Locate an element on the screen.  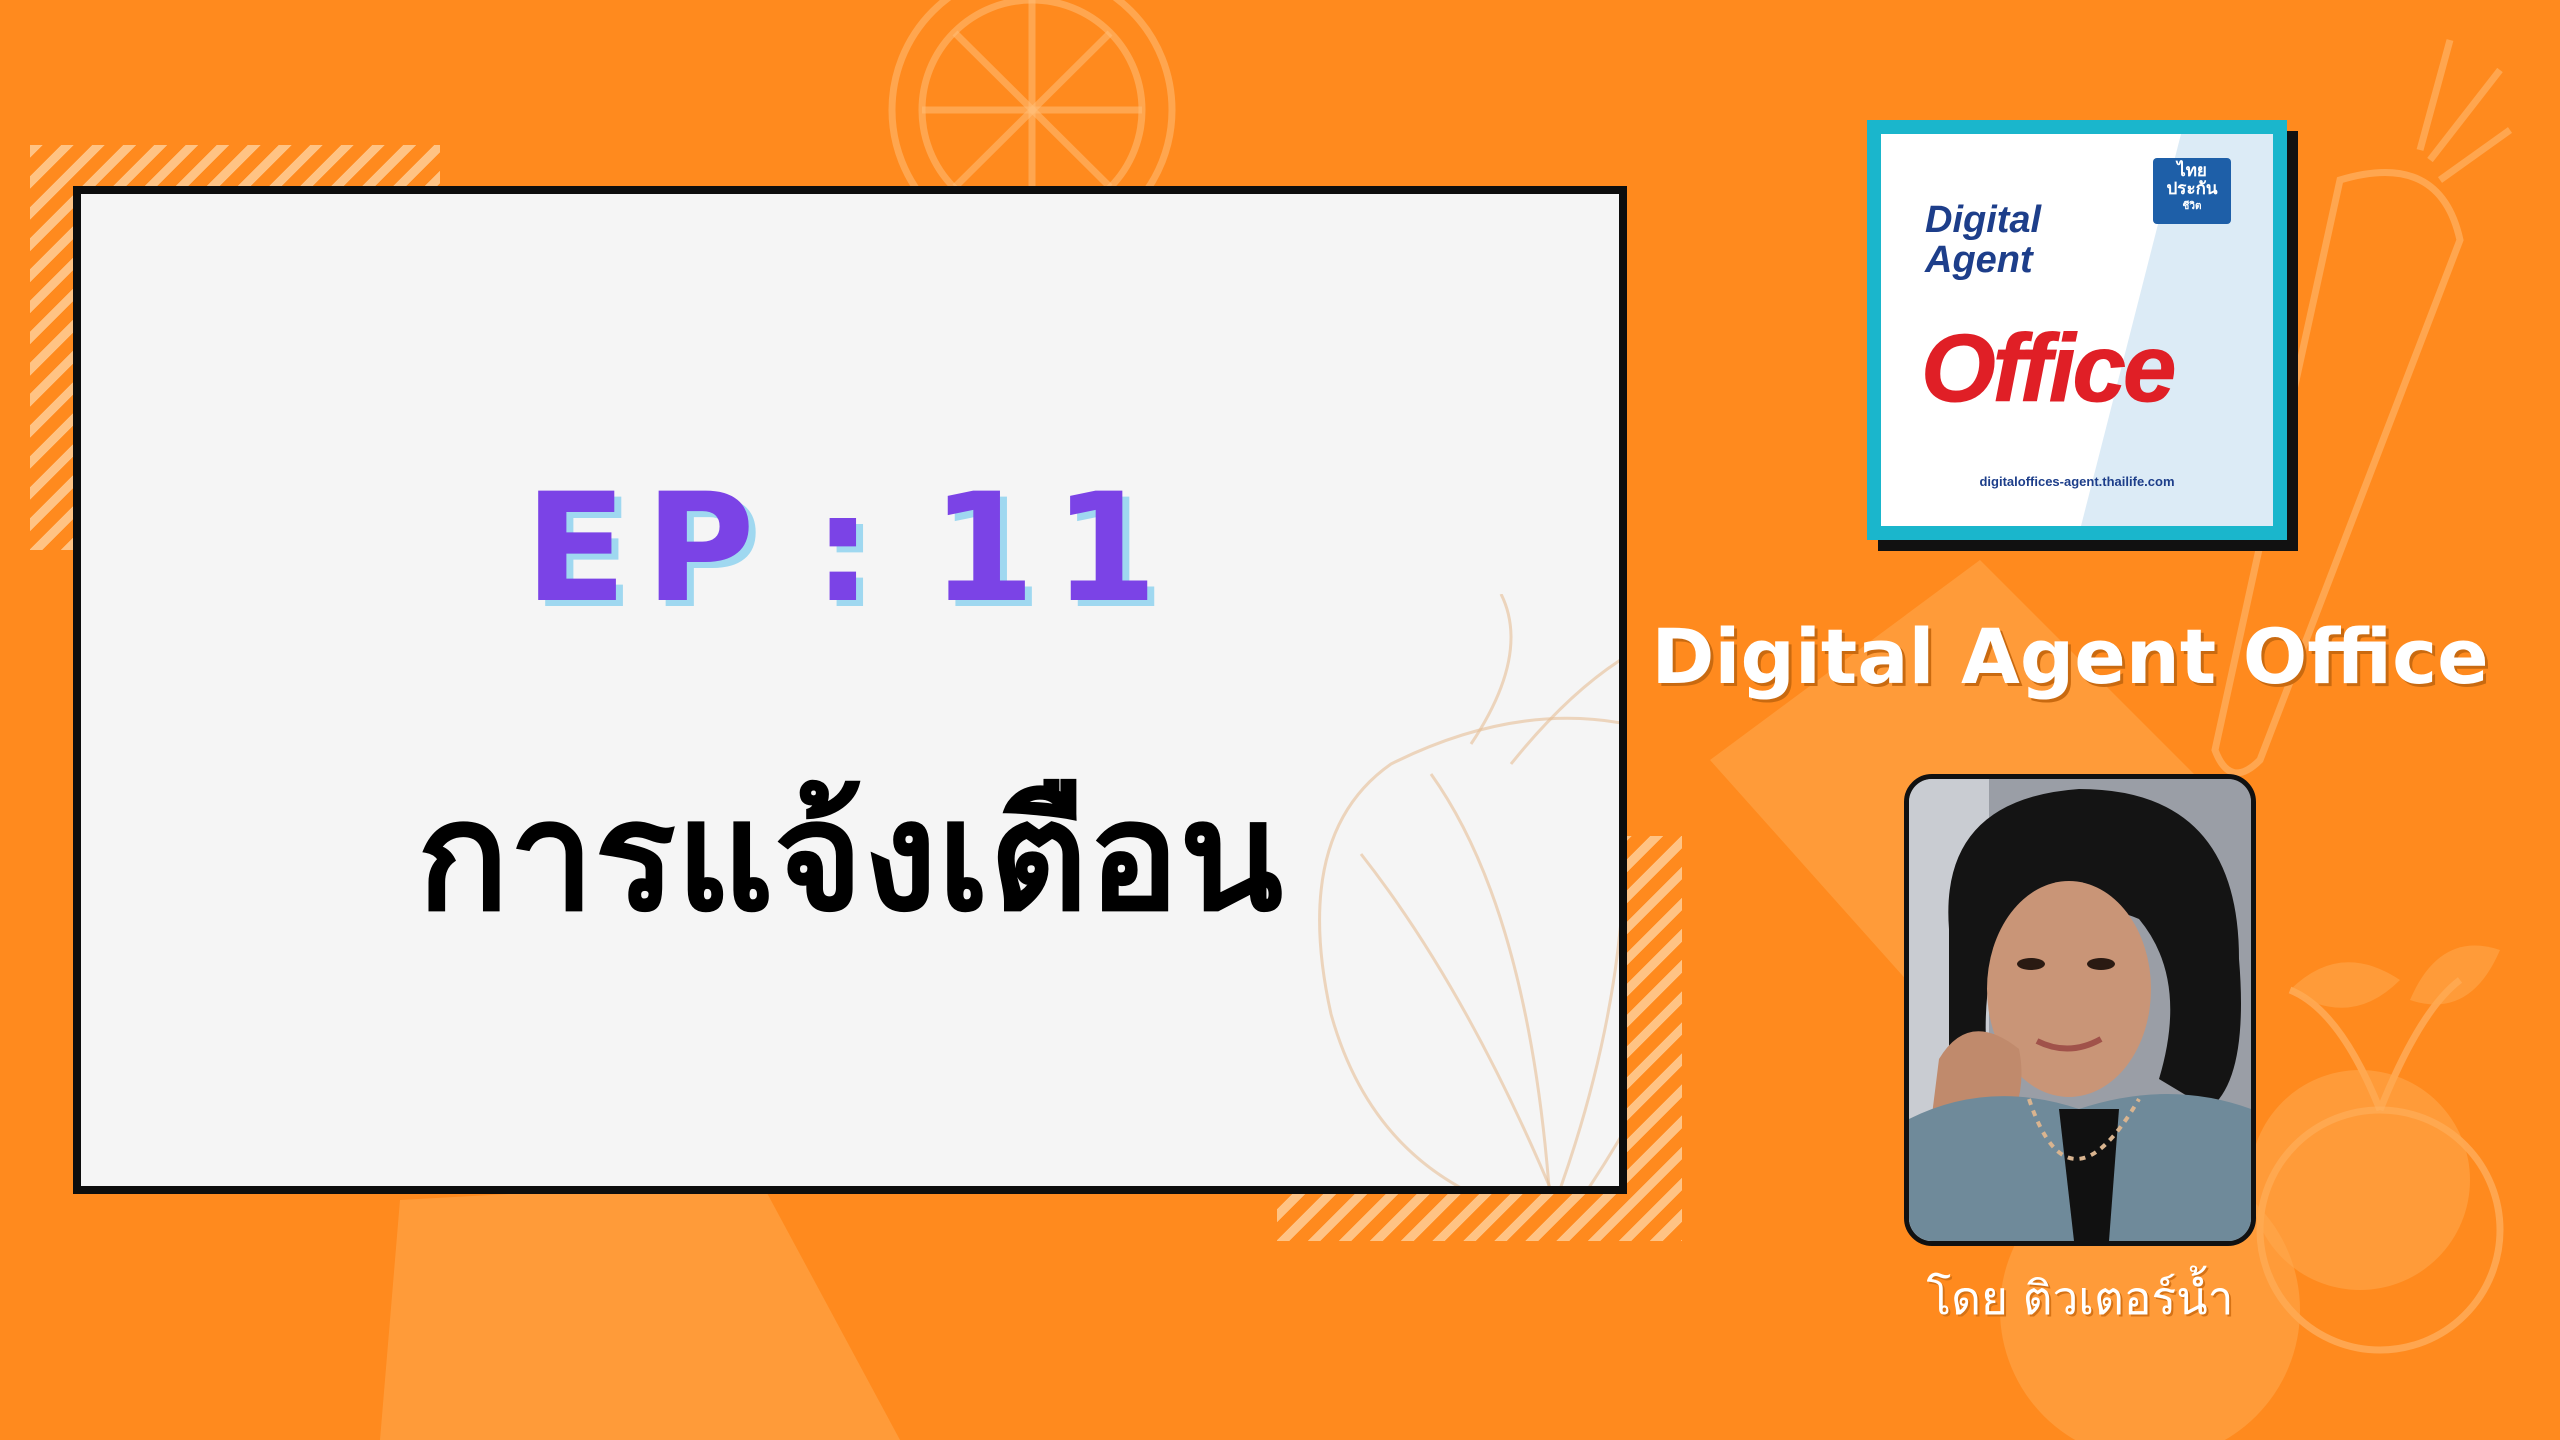
channel-title: Digital Agent Office is located at coordinates (2070, 656).